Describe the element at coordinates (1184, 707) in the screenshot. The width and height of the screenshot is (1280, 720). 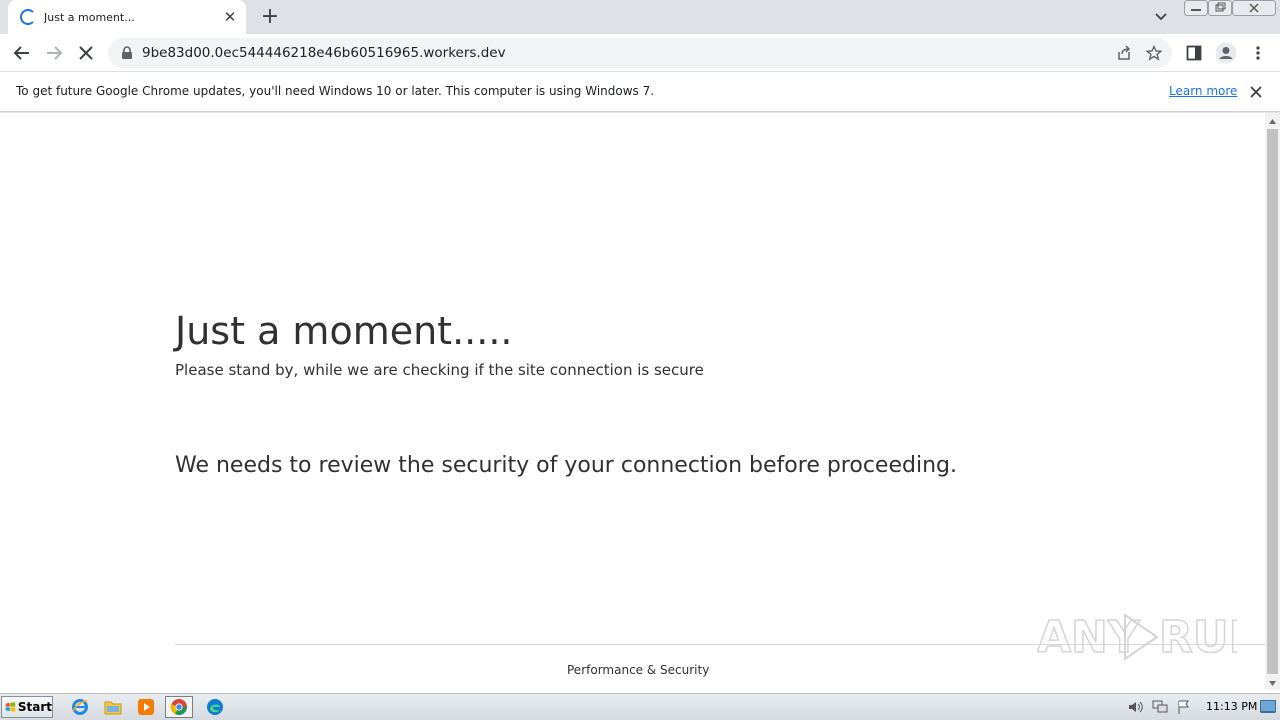
I see `action-center-flag-icon` at that location.